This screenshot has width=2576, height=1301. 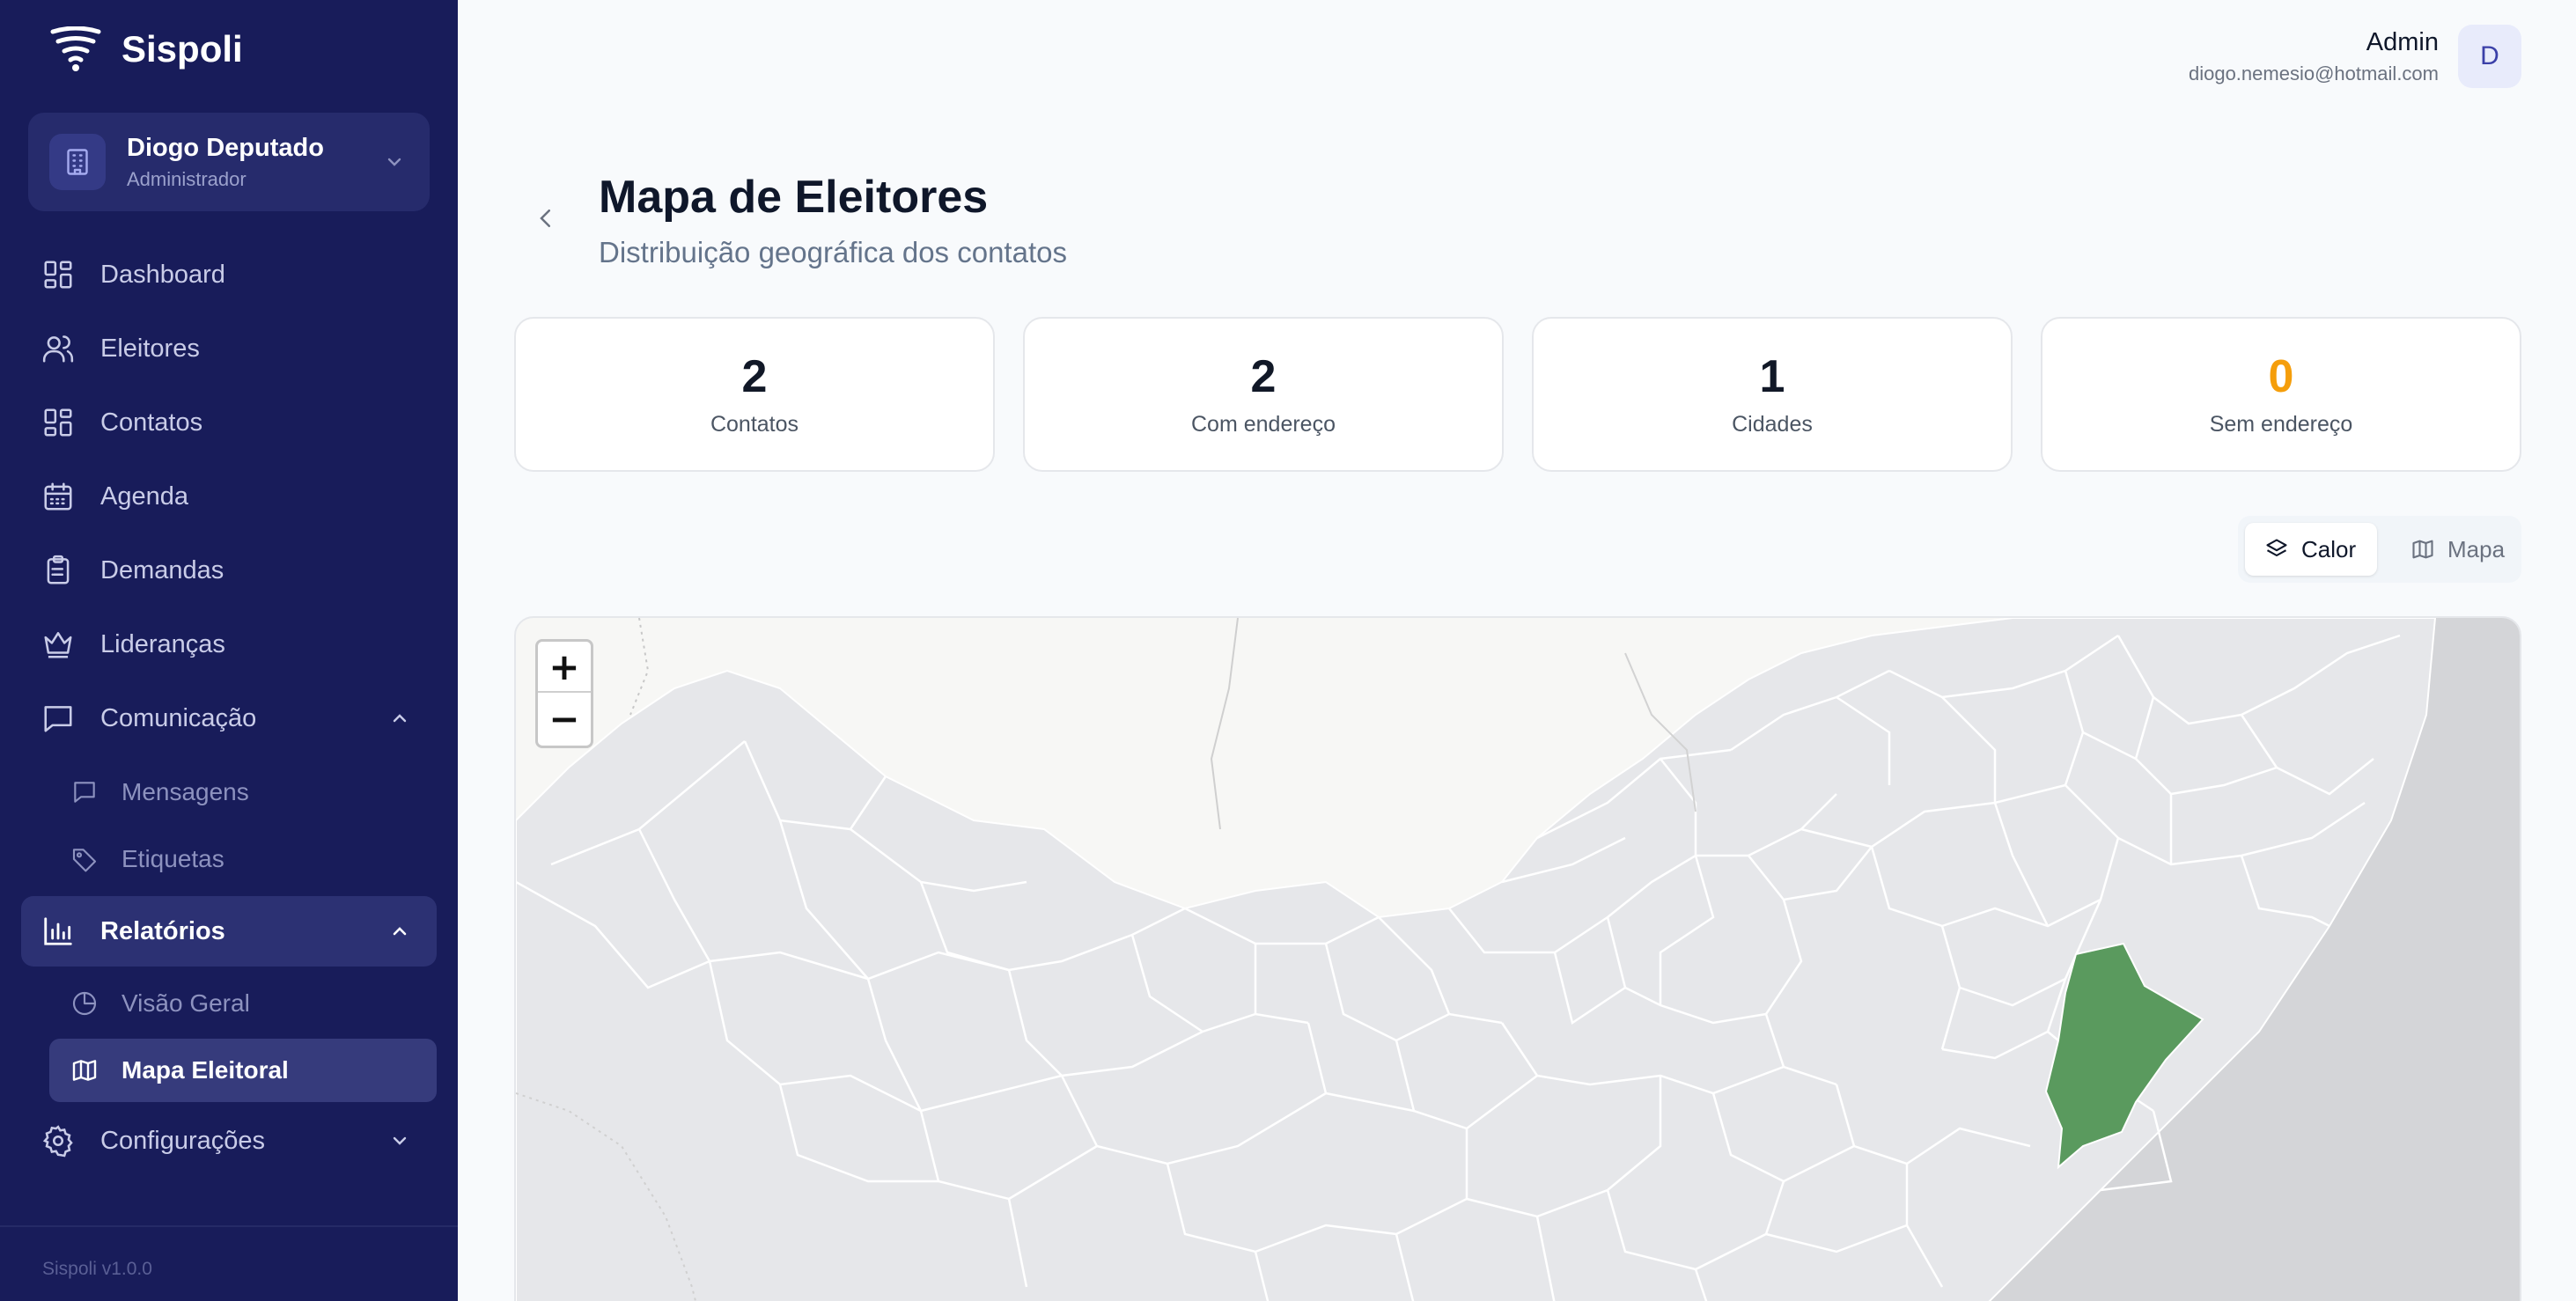 What do you see at coordinates (84, 1004) in the screenshot?
I see `pie-chart-icon` at bounding box center [84, 1004].